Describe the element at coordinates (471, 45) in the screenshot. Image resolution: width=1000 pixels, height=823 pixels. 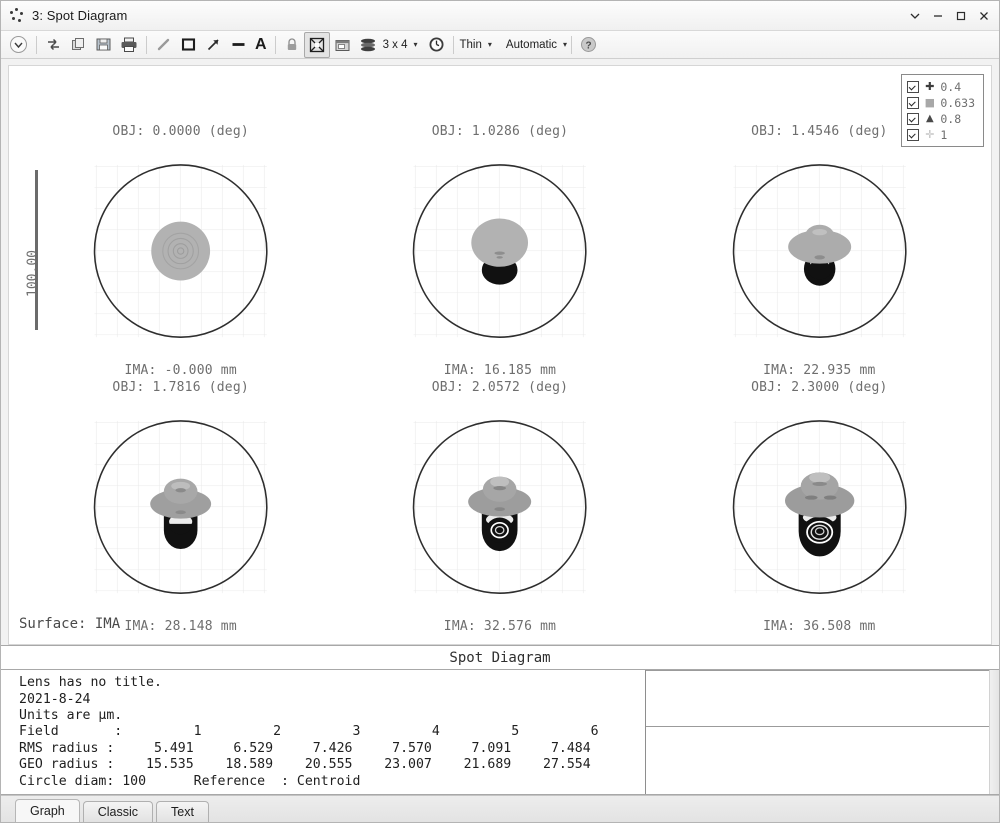
I see `line-weight-label: Thin` at that location.